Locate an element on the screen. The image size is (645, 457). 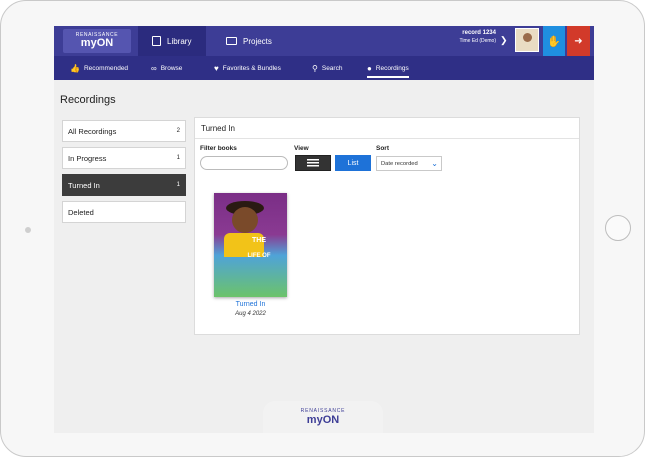
footer-logo: RENAISSANCE myON is located at coordinates (323, 417).